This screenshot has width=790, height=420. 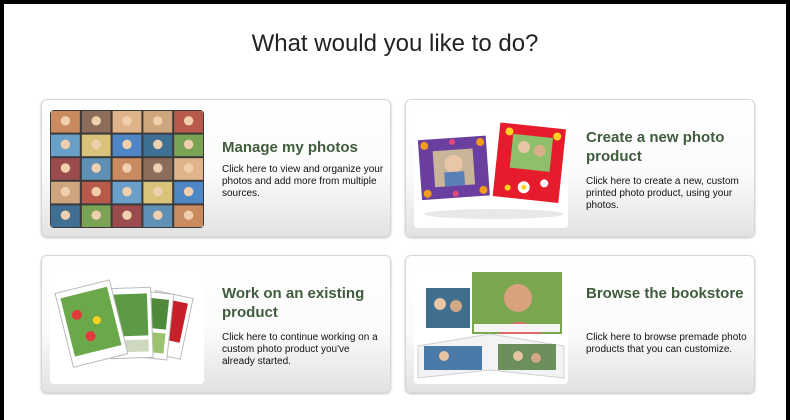 I want to click on photo-cards-icon, so click(x=127, y=325).